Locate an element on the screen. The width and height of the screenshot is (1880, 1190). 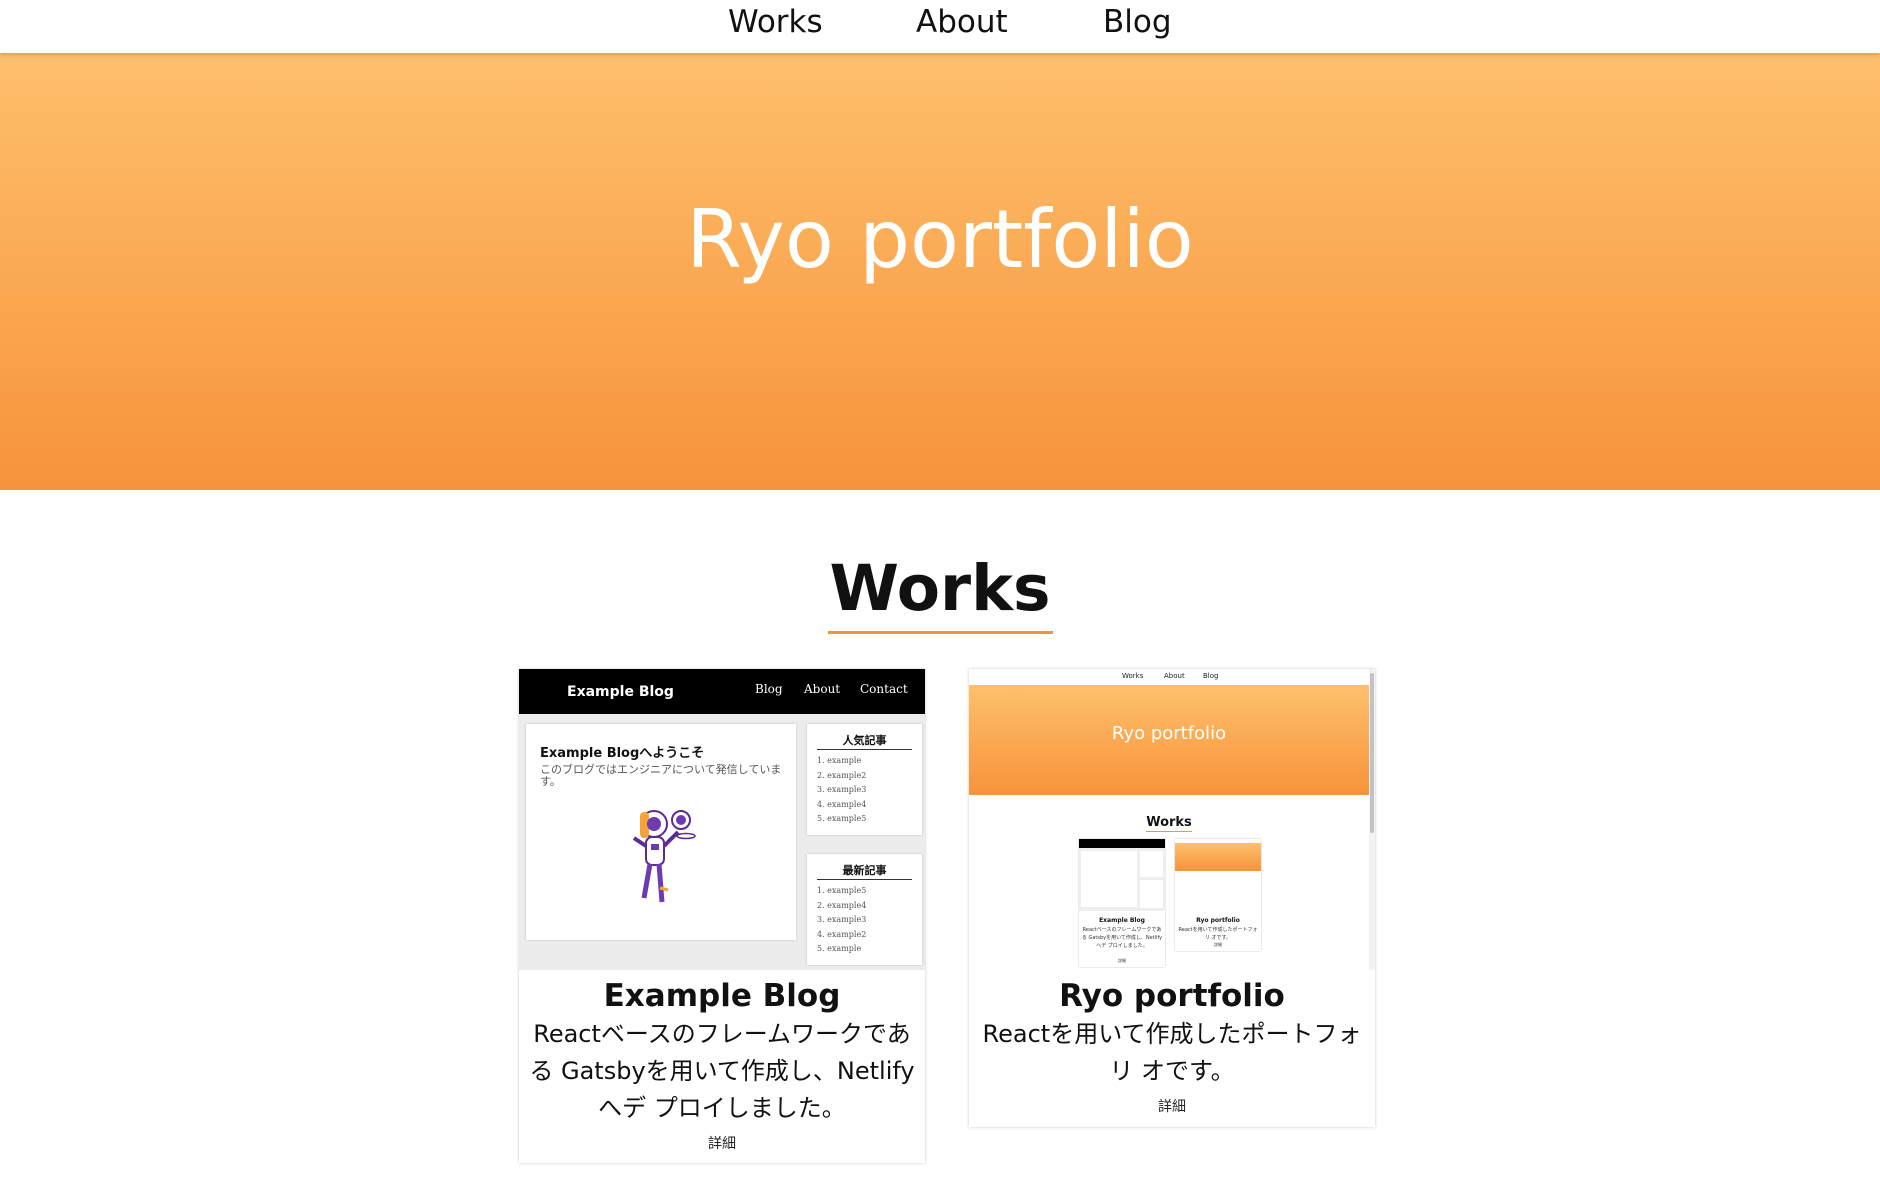
thumb-mini-works-heading: Works is located at coordinates (1169, 821).